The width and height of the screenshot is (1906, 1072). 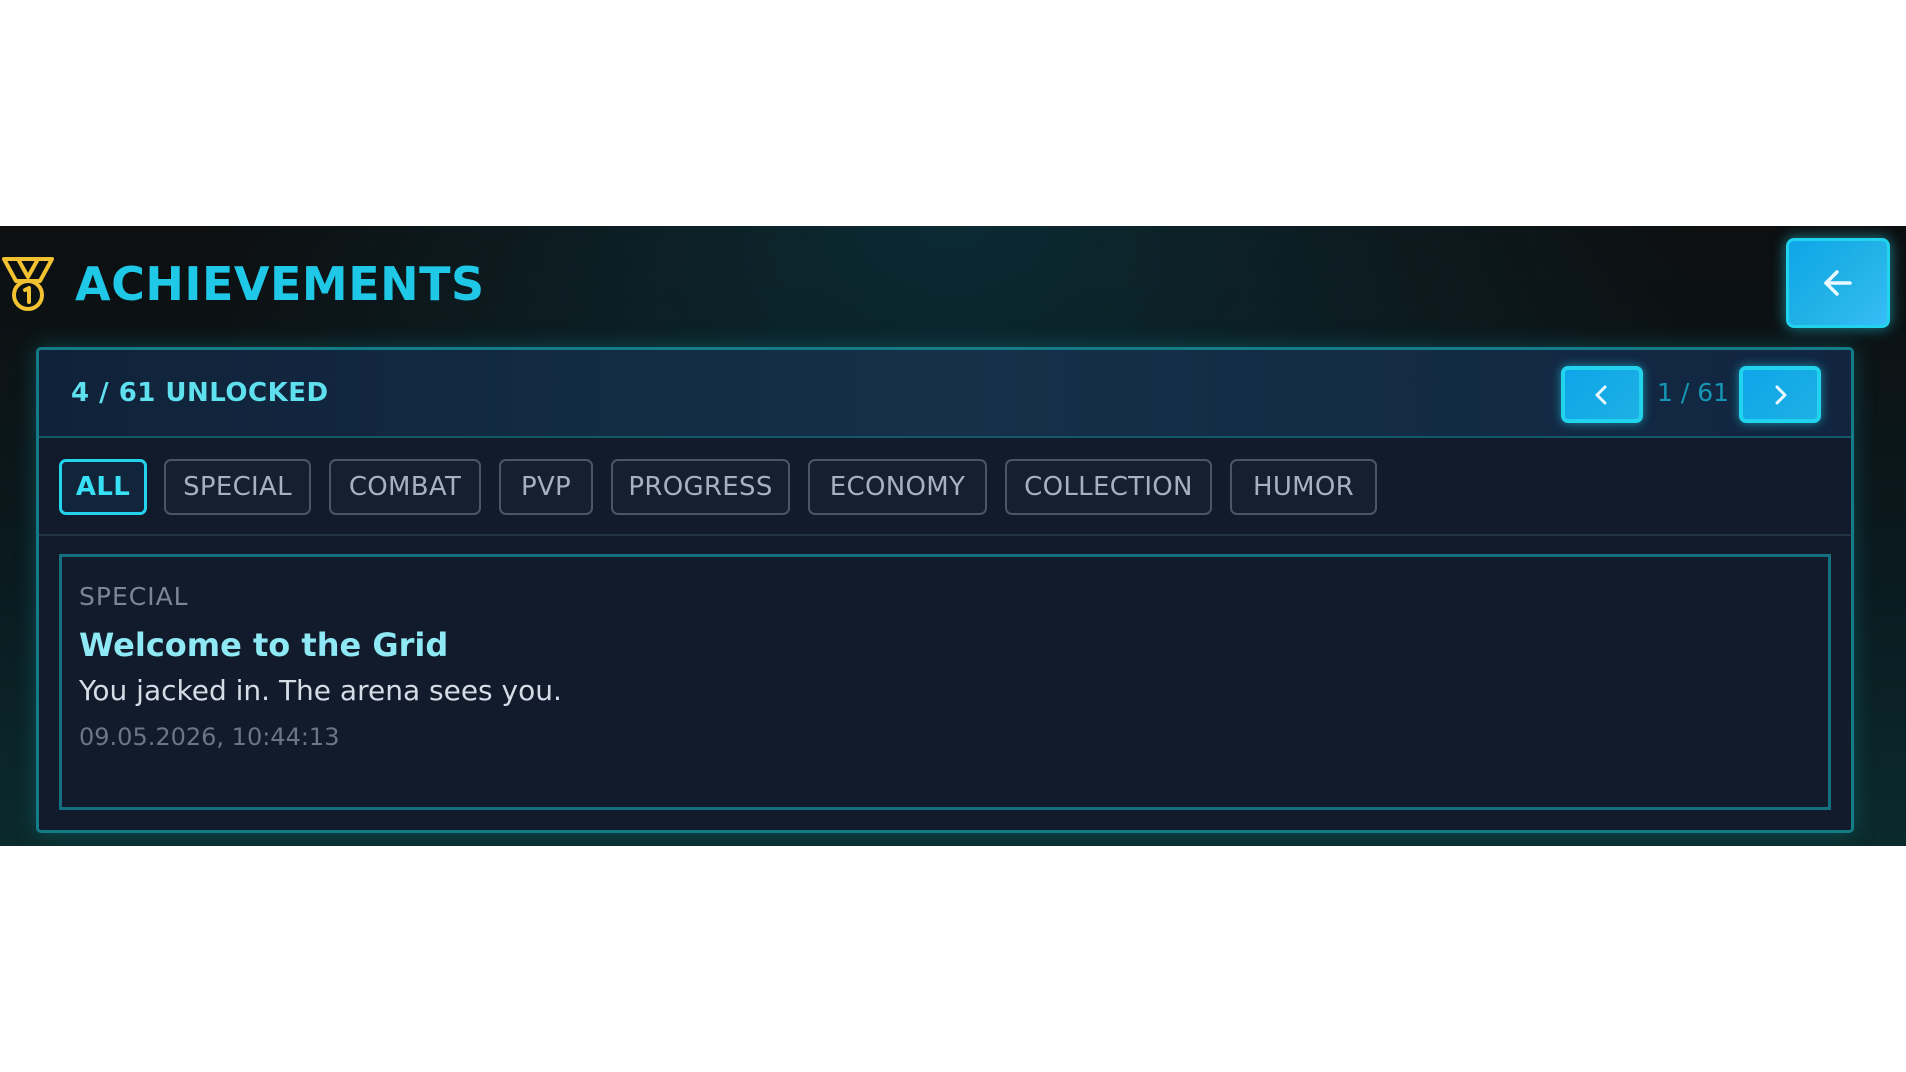 I want to click on filter-tab-economy: ECONOMY, so click(x=897, y=487).